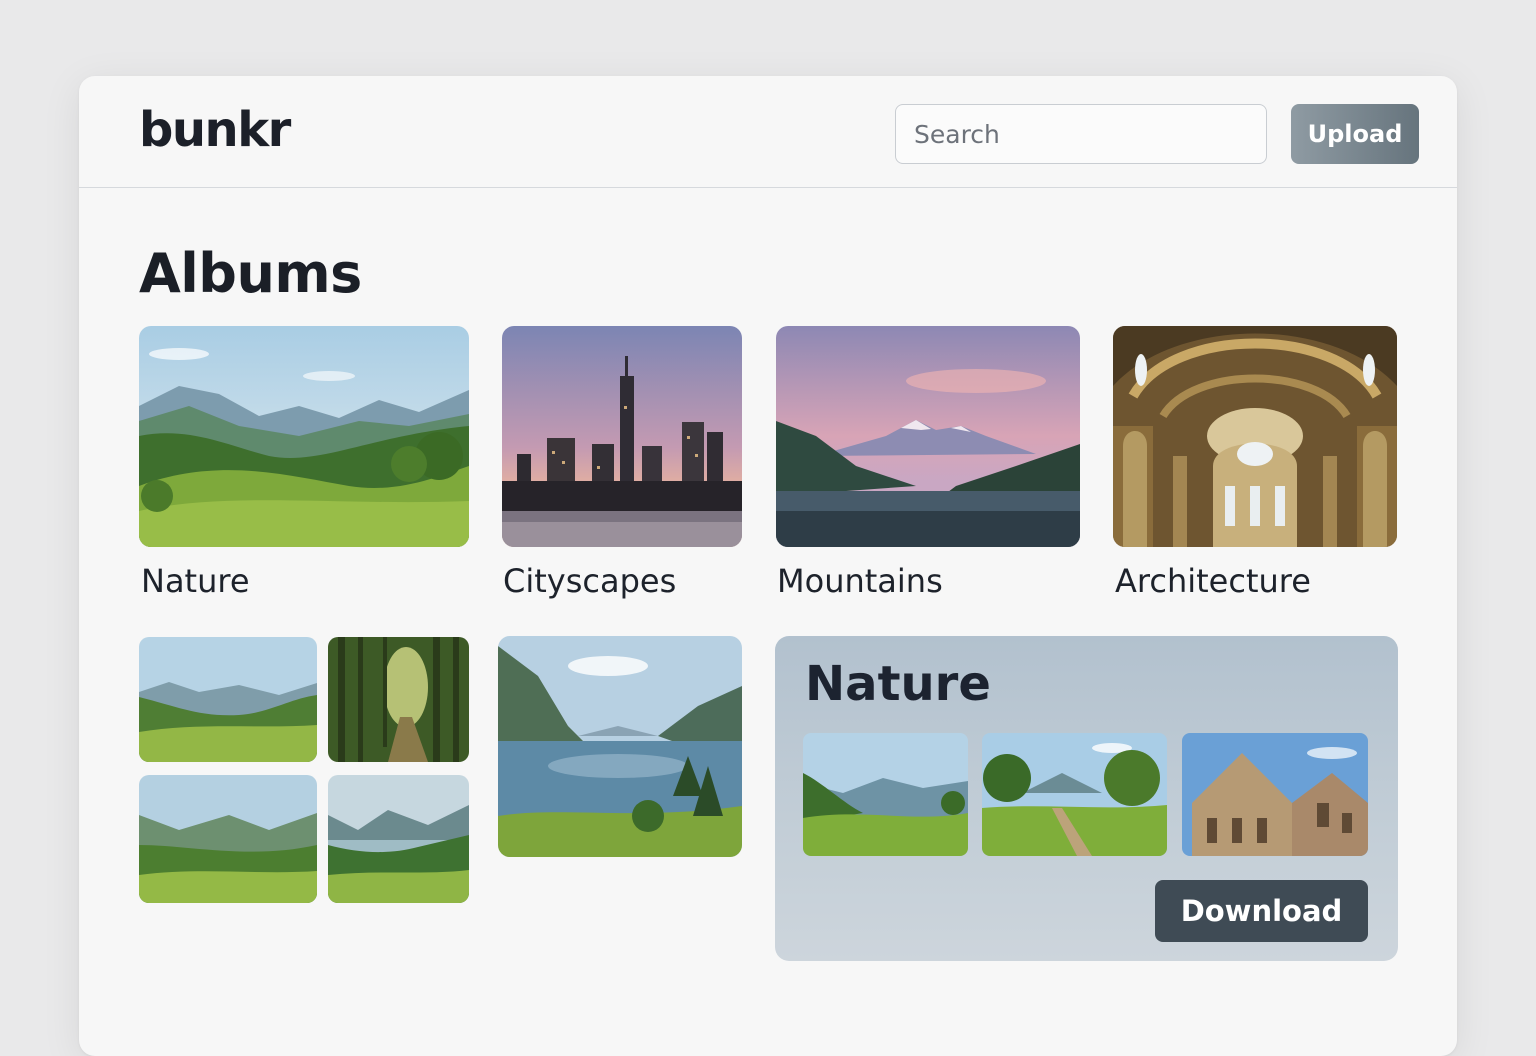 The height and width of the screenshot is (1056, 1536). Describe the element at coordinates (228, 839) in the screenshot. I see `thumb-green-valley-village` at that location.